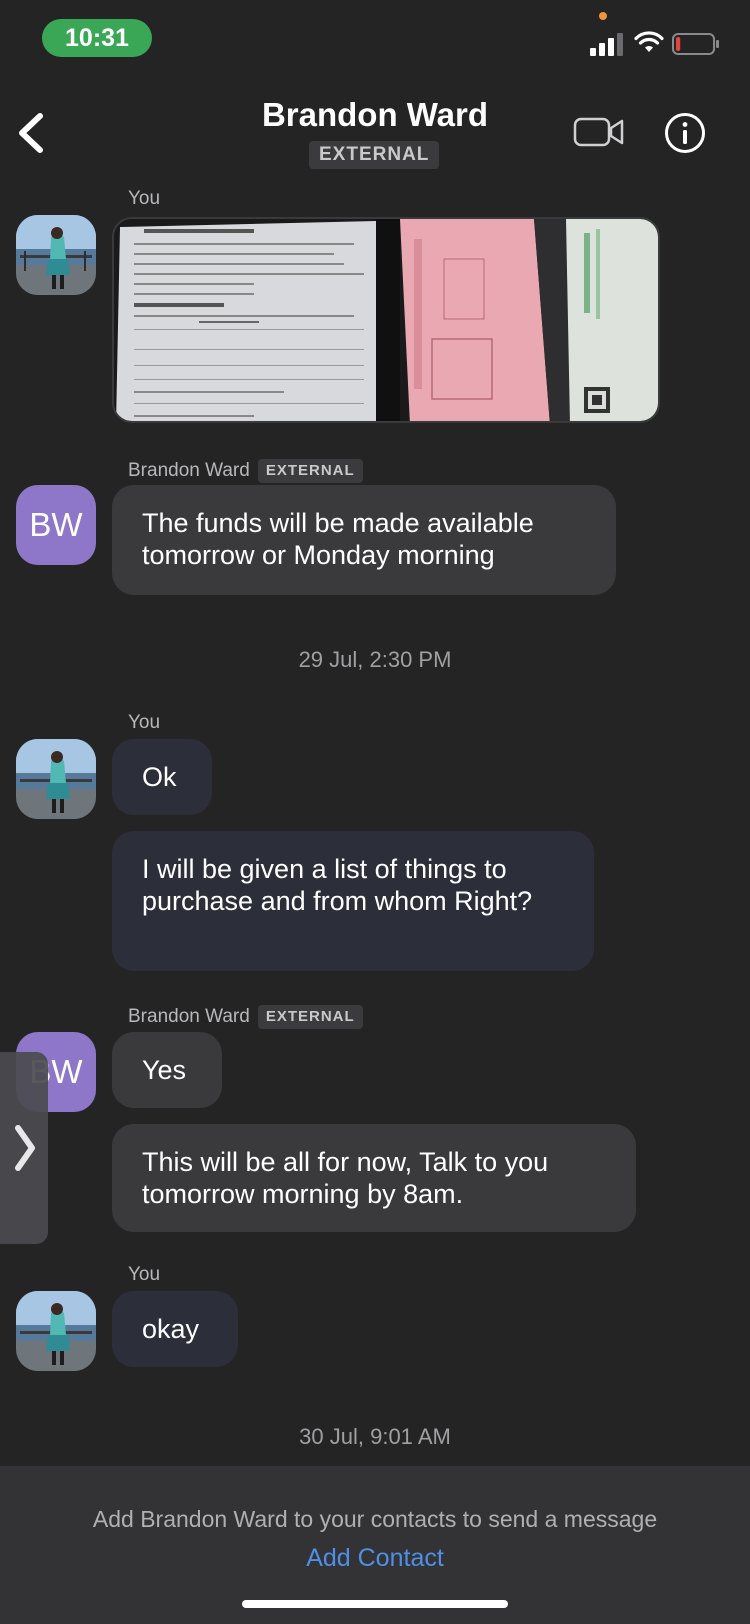 This screenshot has width=750, height=1624. What do you see at coordinates (606, 44) in the screenshot?
I see `cellular-signal-icon` at bounding box center [606, 44].